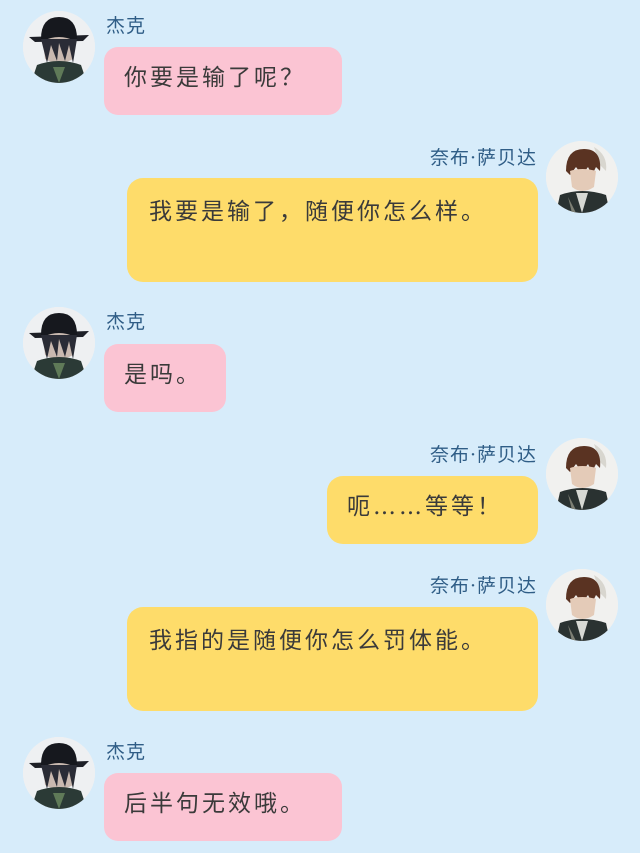  I want to click on chat-bubble: 你要是输了呢？, so click(223, 81).